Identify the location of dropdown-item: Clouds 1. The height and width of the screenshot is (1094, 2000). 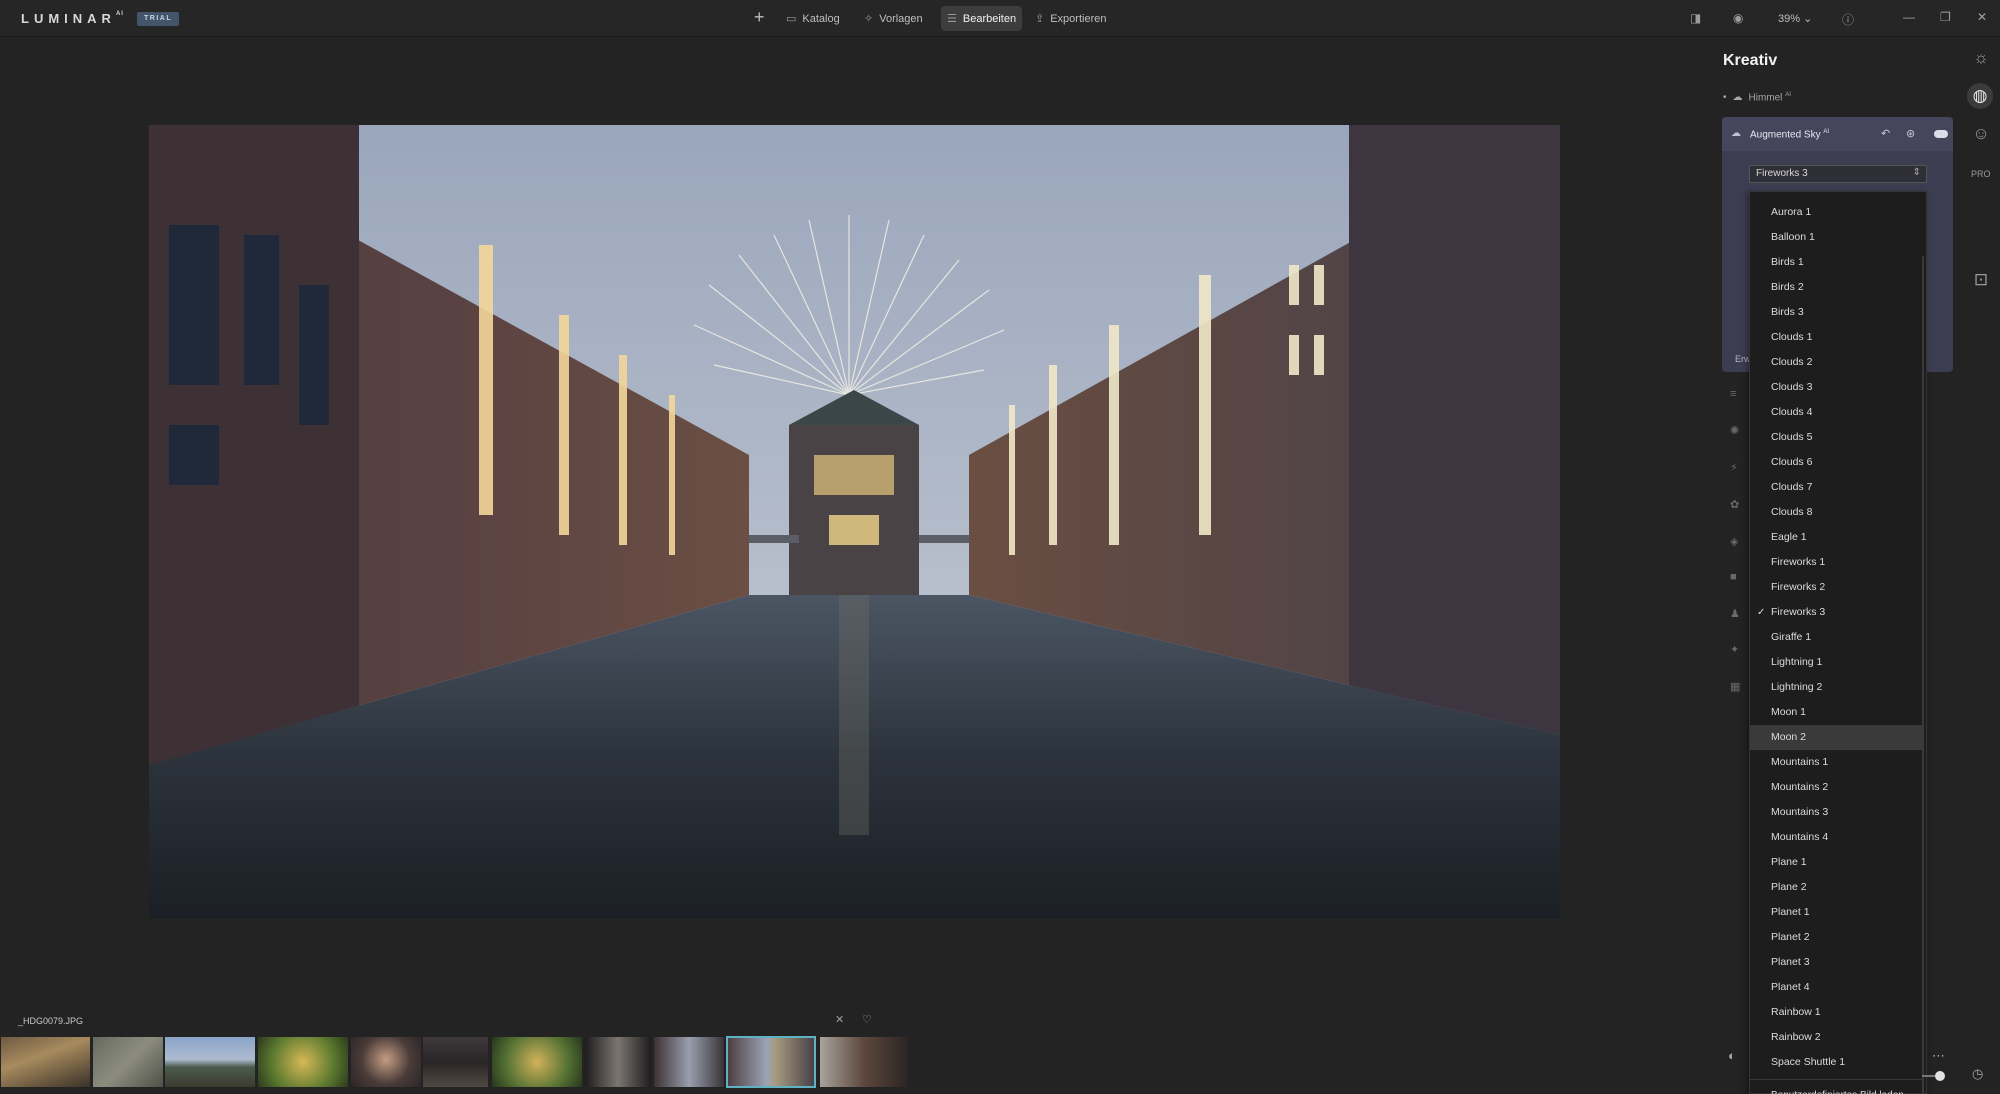
(1837, 337).